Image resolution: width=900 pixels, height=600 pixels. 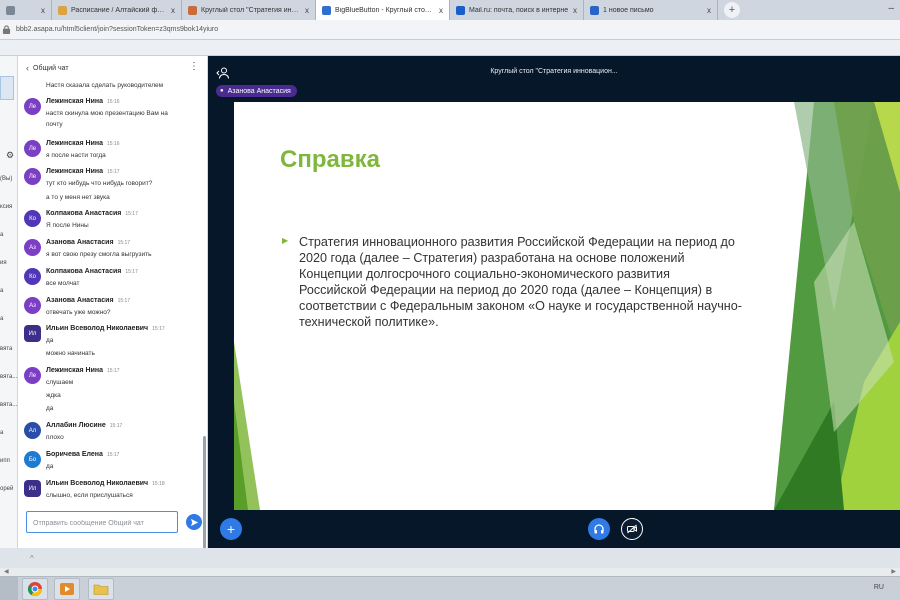 I want to click on chat-scrollbar, so click(x=204, y=501).